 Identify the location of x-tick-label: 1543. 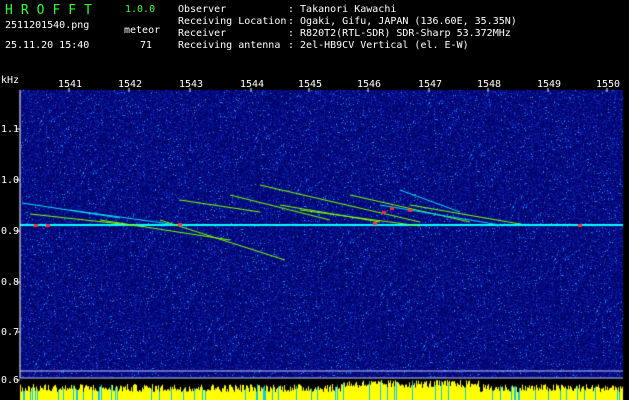
(191, 84).